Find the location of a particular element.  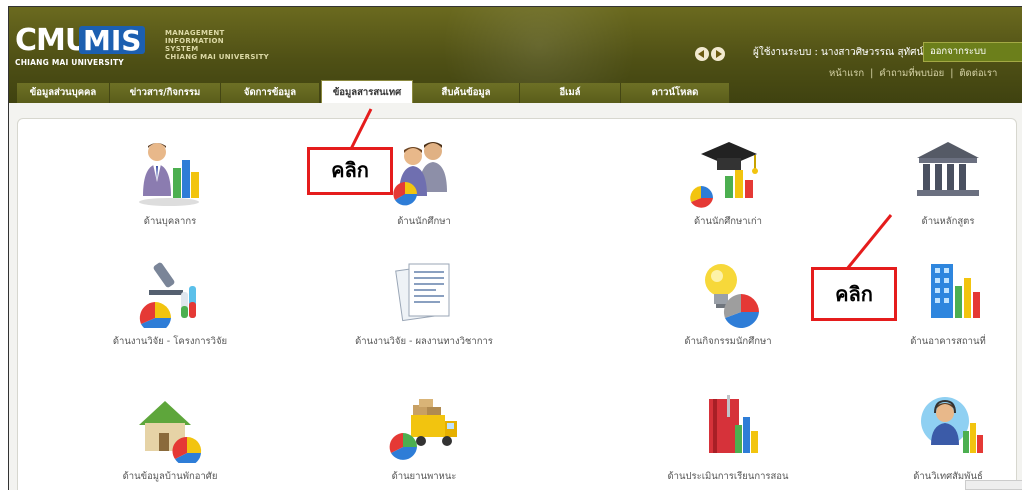

click-callout-tab: คลิก is located at coordinates (350, 171).